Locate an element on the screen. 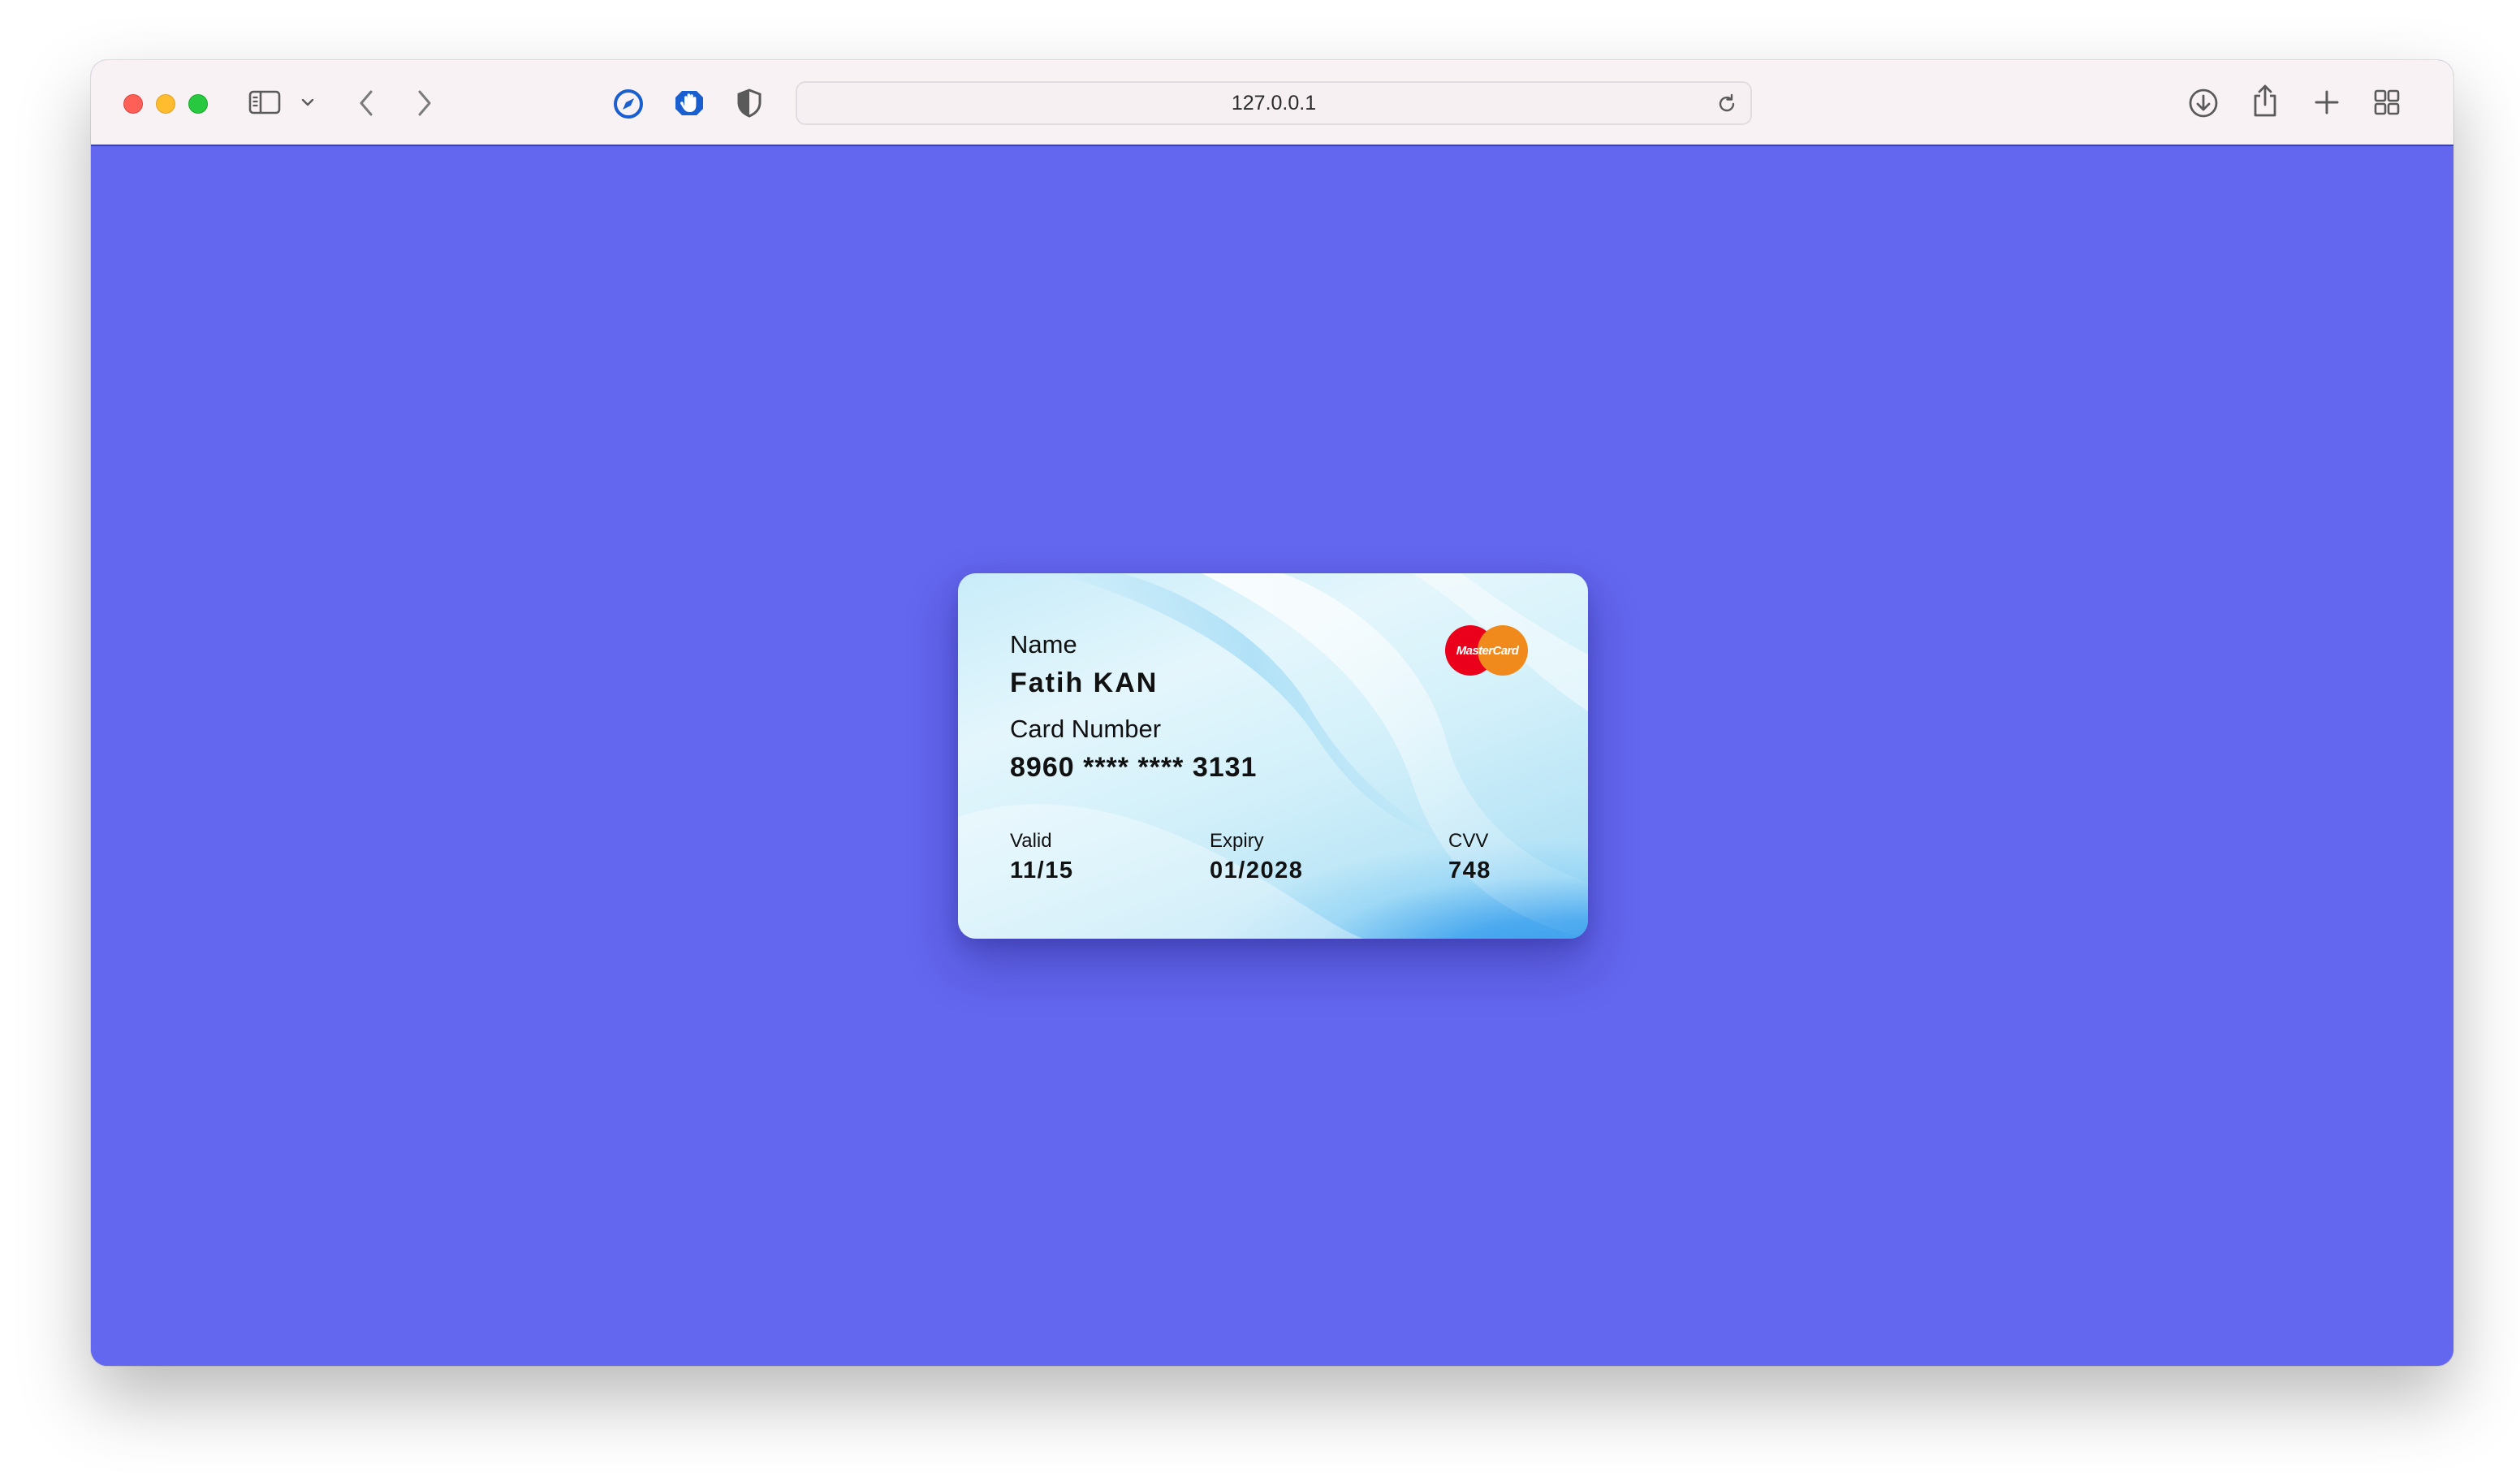 The height and width of the screenshot is (1473, 2520). share-icon is located at coordinates (2265, 101).